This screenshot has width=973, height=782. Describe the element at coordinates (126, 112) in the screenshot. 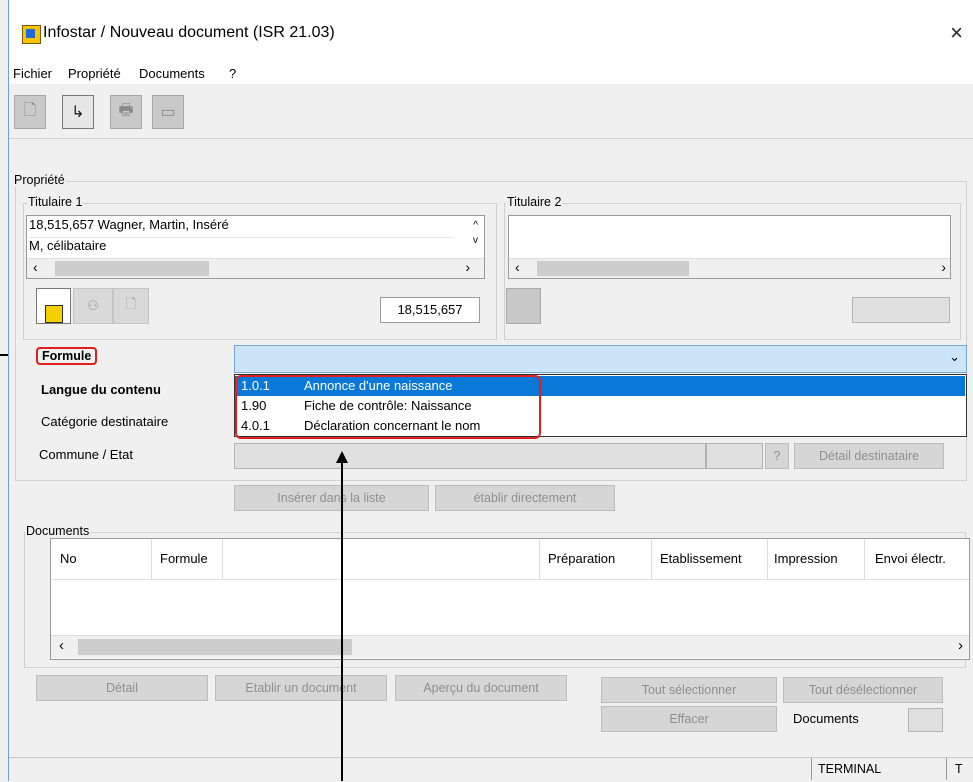

I see `printer-icon: 🖶` at that location.